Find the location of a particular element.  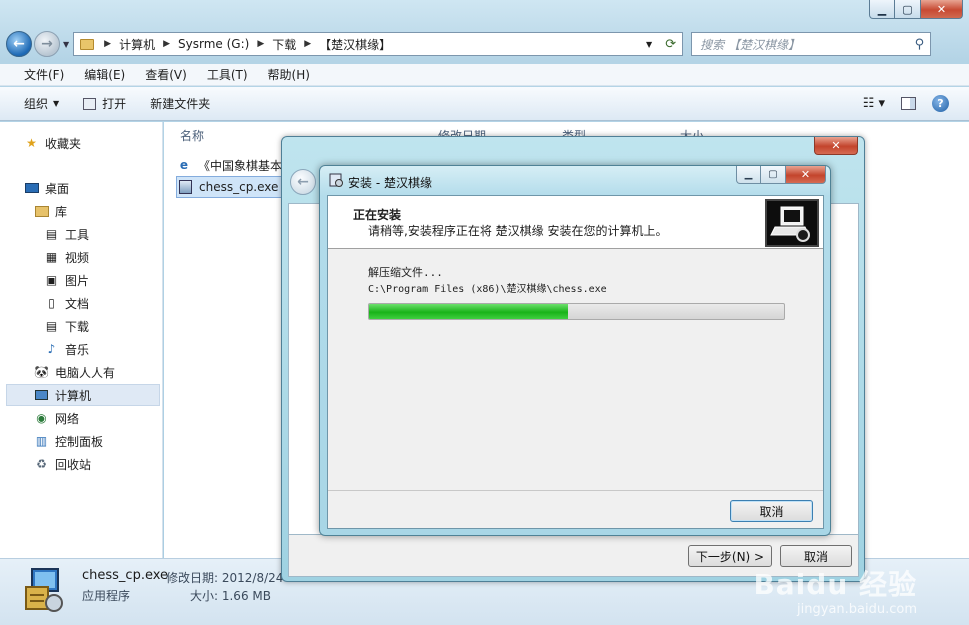

nav-favorites: ★ 收藏夹 is located at coordinates (104, 143).